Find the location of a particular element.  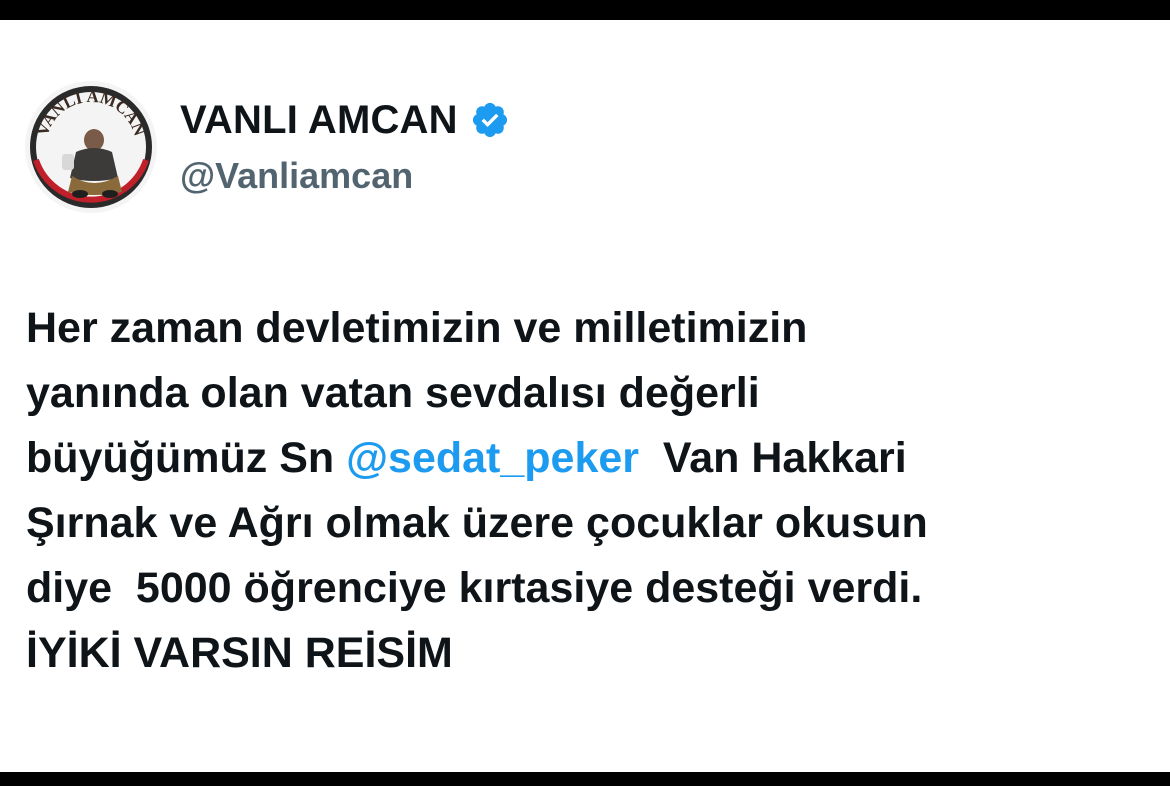

avatar: VANLI AMCAN is located at coordinates (91, 147).